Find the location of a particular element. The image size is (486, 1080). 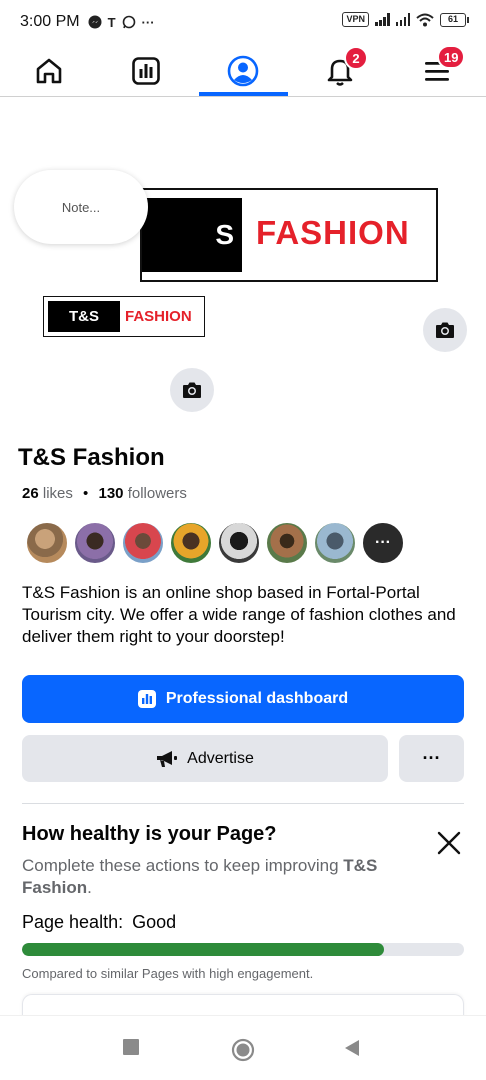

advertise-label: Advertise is located at coordinates (220, 758).